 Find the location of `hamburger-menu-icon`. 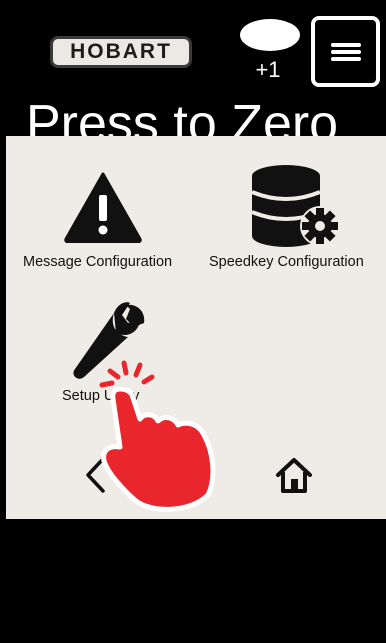

hamburger-menu-icon is located at coordinates (345, 51).